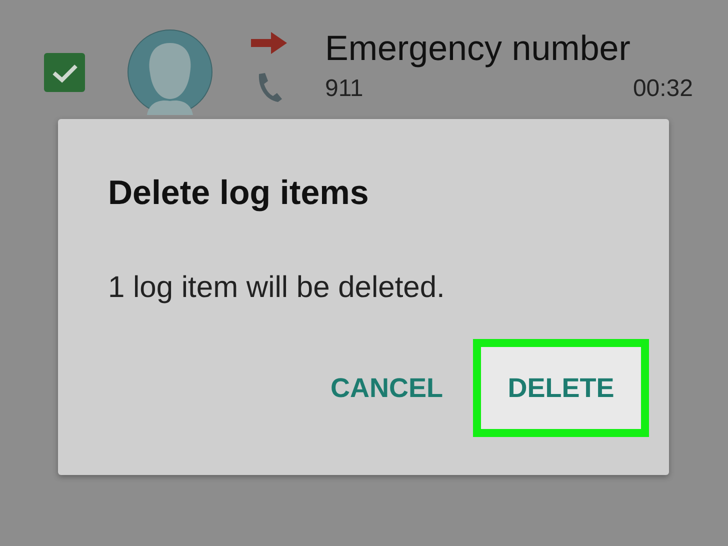 Image resolution: width=728 pixels, height=546 pixels. I want to click on dialog-button: DELETE, so click(561, 388).